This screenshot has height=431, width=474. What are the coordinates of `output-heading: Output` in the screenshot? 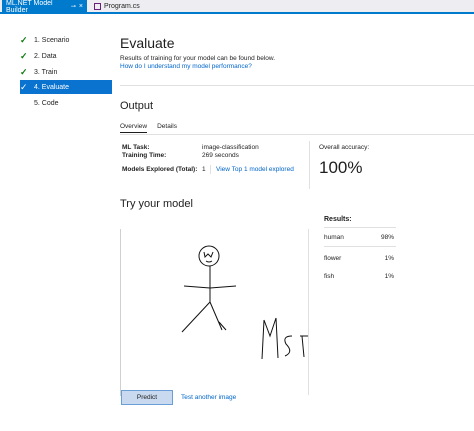 It's located at (137, 106).